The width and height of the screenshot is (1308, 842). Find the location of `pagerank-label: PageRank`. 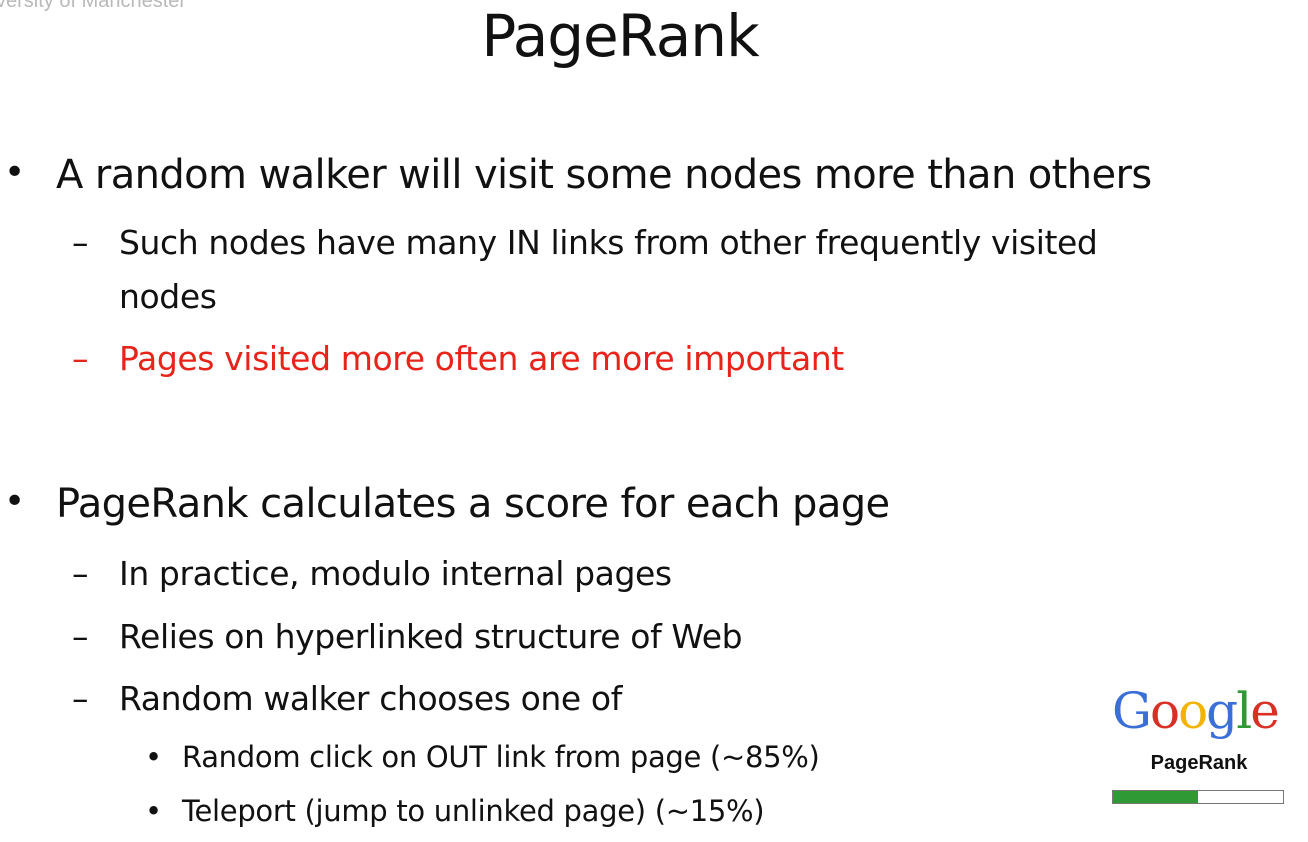

pagerank-label: PageRank is located at coordinates (1199, 763).